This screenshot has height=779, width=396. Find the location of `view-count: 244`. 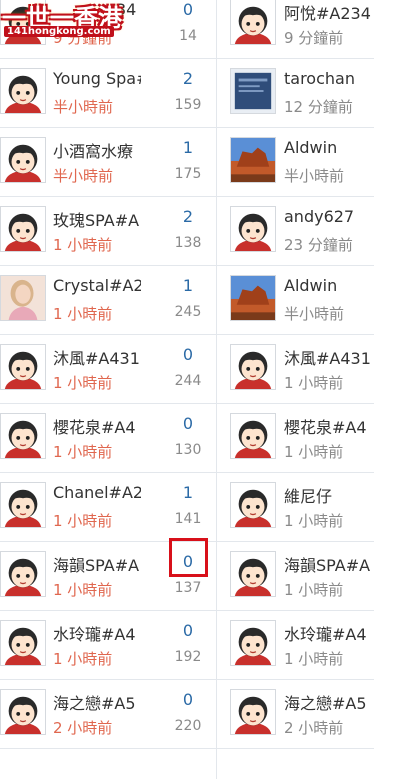

view-count: 244 is located at coordinates (188, 381).